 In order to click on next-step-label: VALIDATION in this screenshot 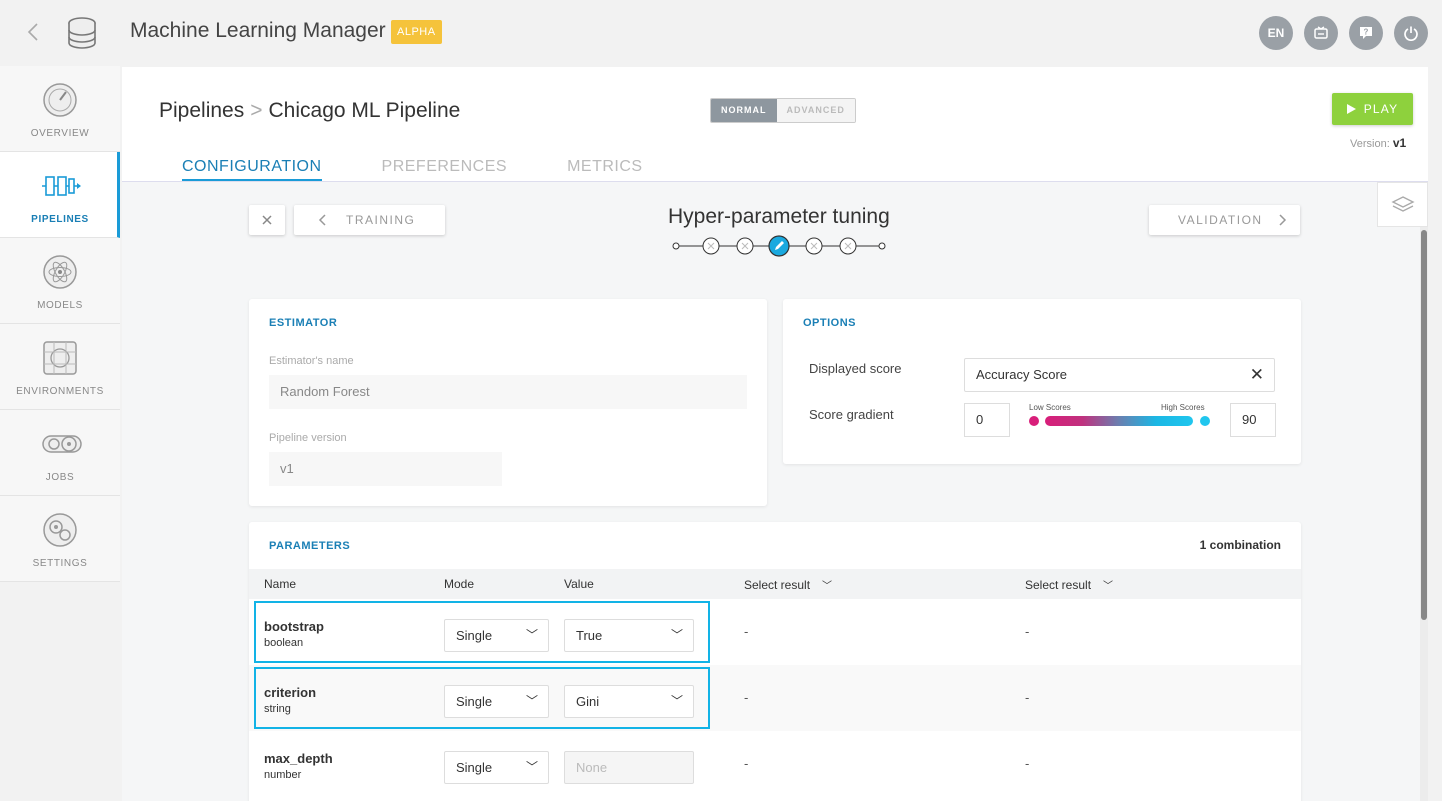, I will do `click(1220, 220)`.